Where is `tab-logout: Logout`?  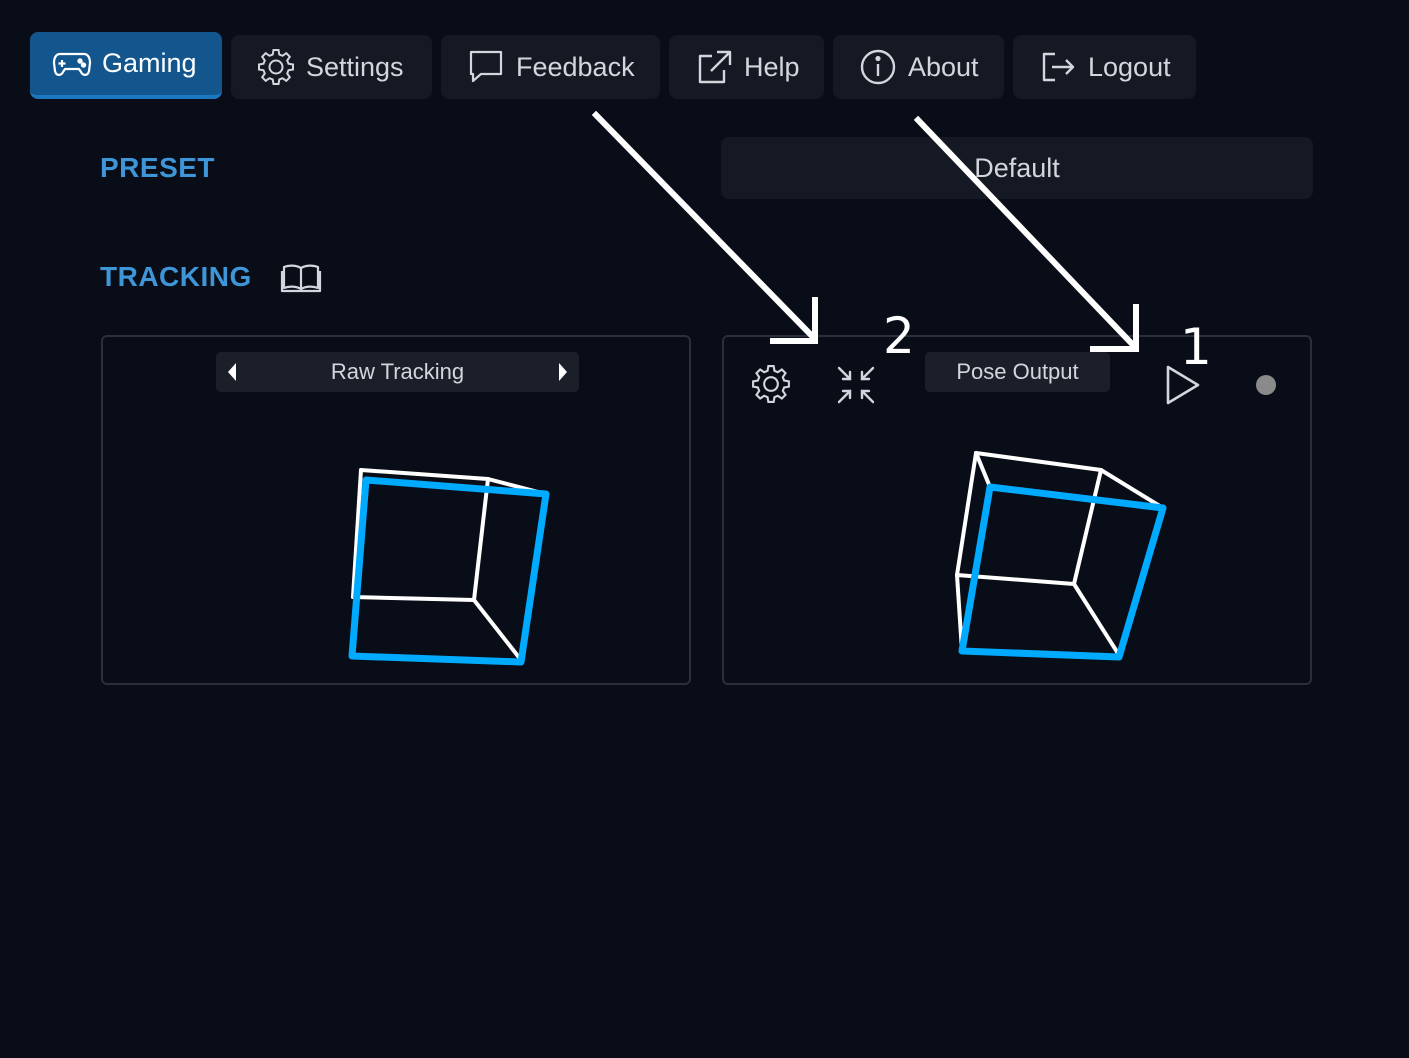
tab-logout: Logout is located at coordinates (1104, 67).